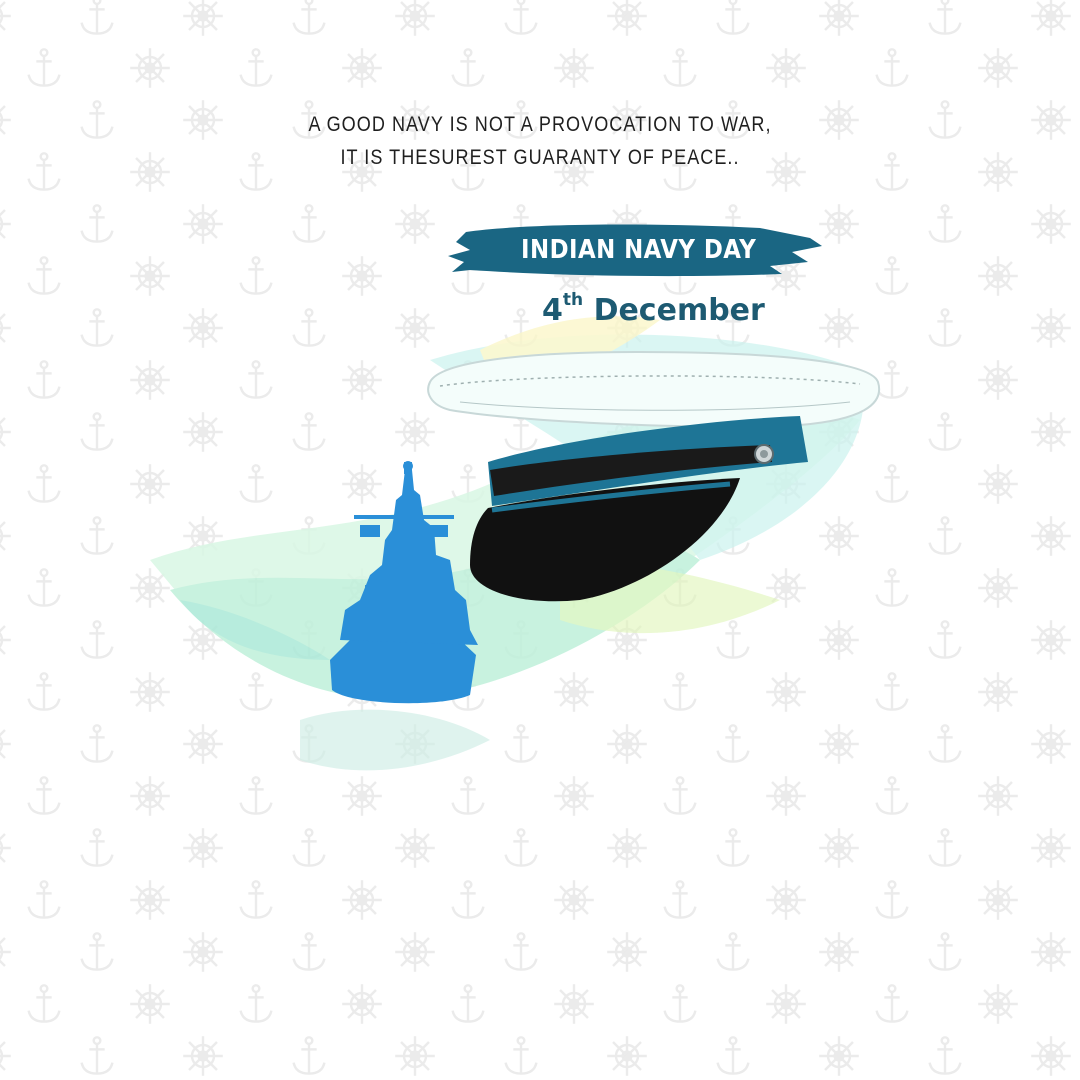 The width and height of the screenshot is (1080, 1080). I want to click on navy-day-banner: INDIAN NAVY DAY, so click(636, 250).